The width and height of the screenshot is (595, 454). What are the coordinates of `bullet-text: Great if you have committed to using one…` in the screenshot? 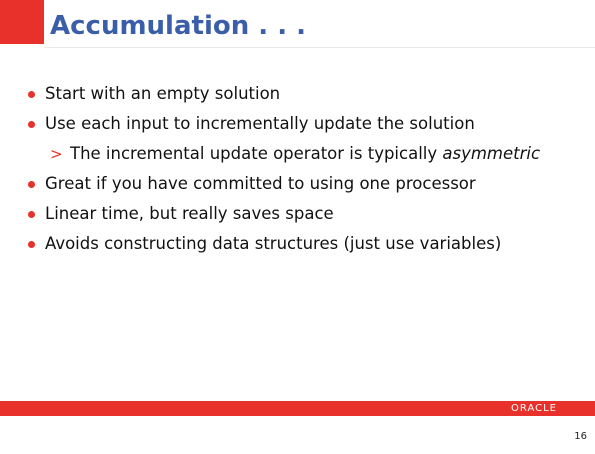 It's located at (260, 183).